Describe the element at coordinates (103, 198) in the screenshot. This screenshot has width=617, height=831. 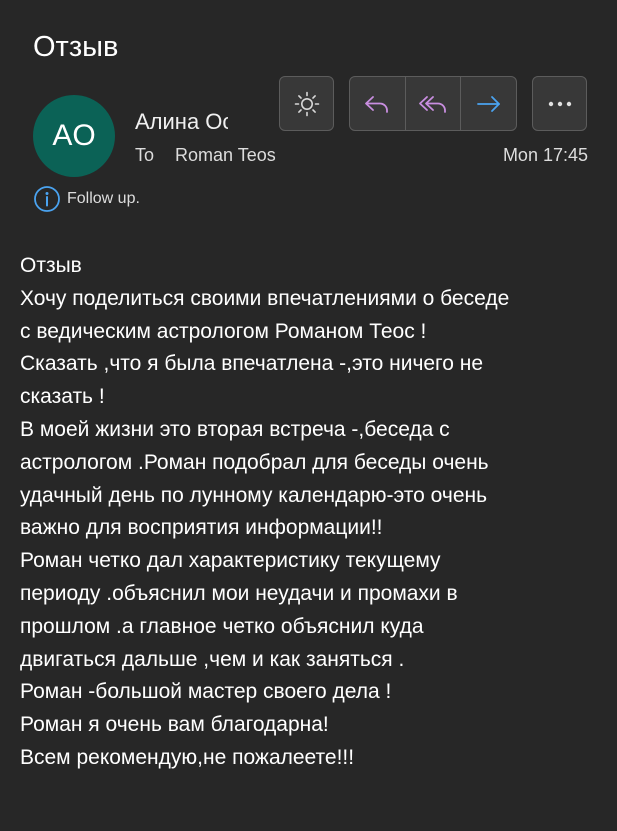
I see `follow-up-text: Follow up.` at that location.